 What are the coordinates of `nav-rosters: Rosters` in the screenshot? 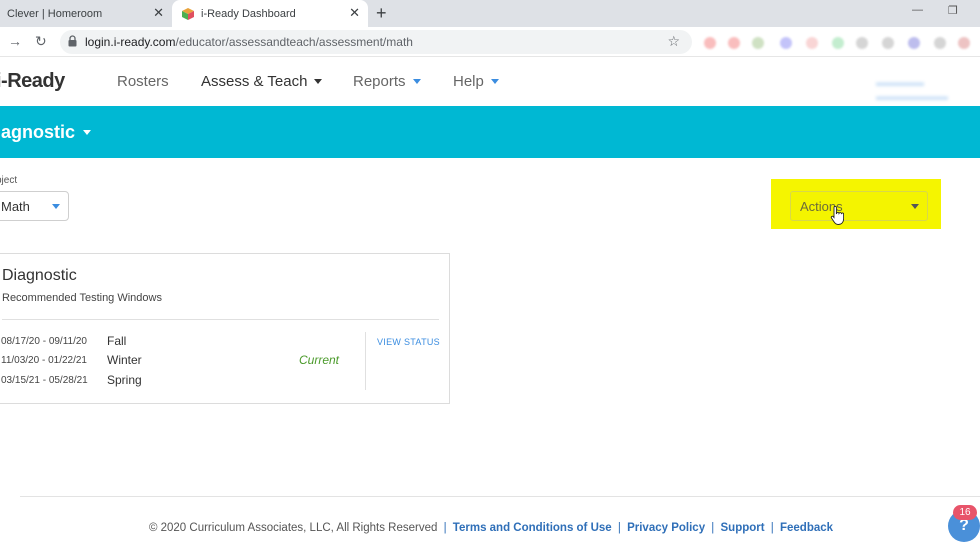 It's located at (143, 81).